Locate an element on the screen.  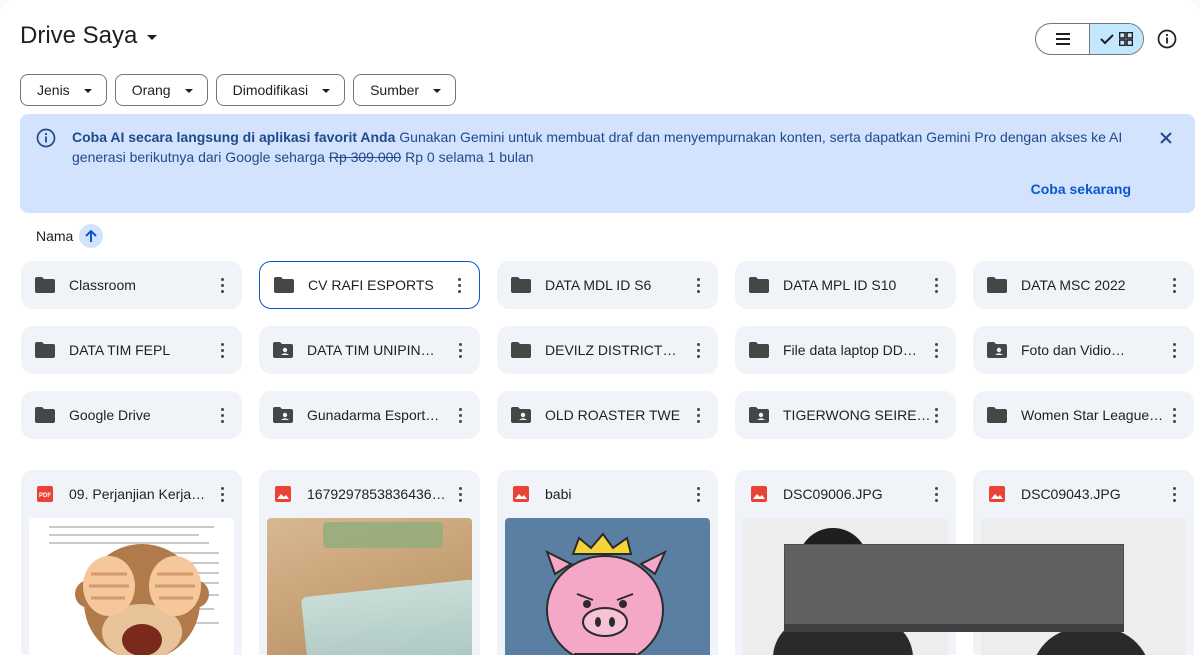
folder-tile: OLD ROASTER TWE is located at coordinates (607, 415).